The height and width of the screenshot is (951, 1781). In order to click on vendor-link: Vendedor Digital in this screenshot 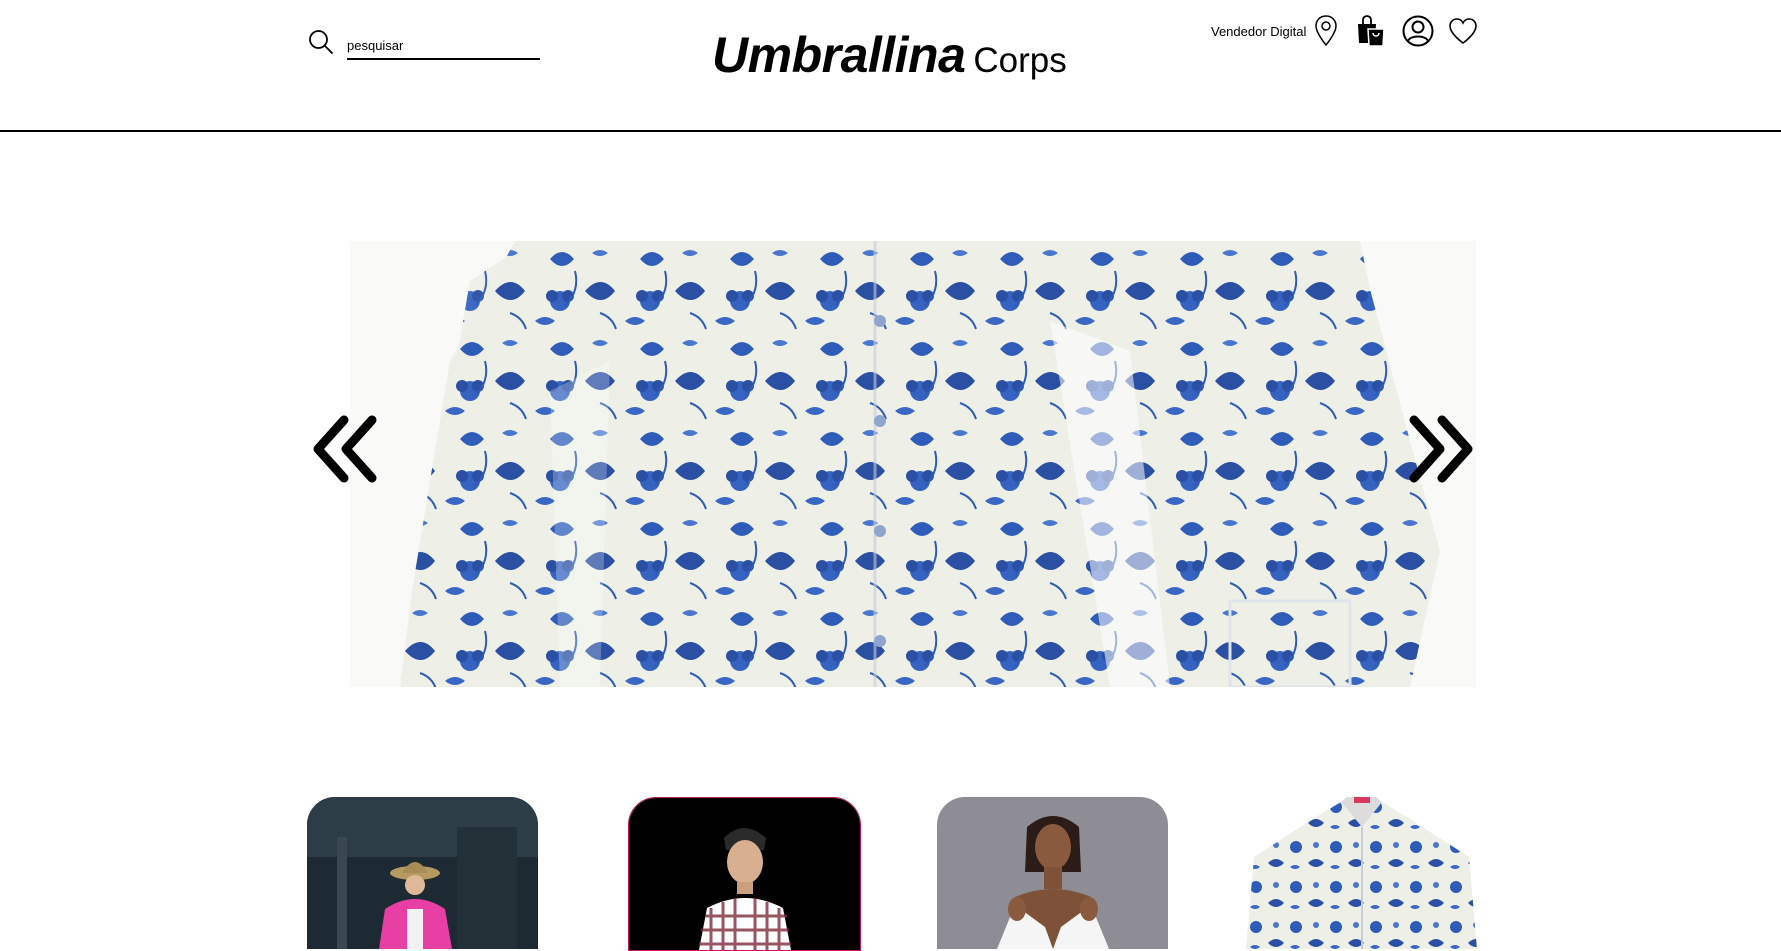, I will do `click(1258, 31)`.